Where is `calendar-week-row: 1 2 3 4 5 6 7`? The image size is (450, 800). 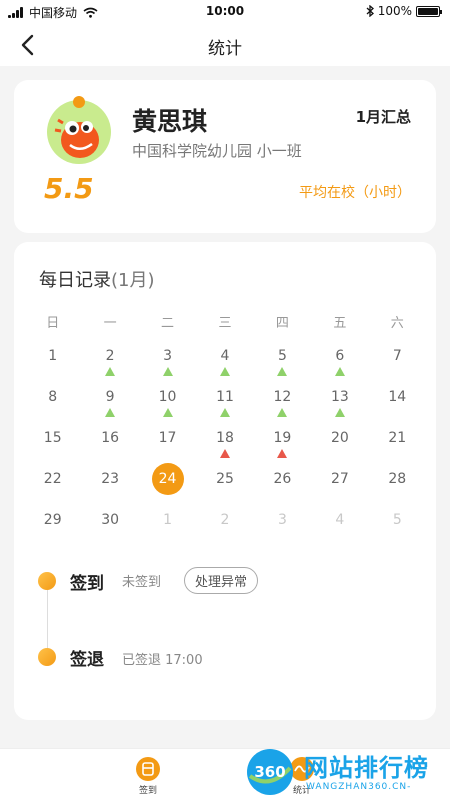 calendar-week-row: 1 2 3 4 5 6 7 is located at coordinates (225, 367).